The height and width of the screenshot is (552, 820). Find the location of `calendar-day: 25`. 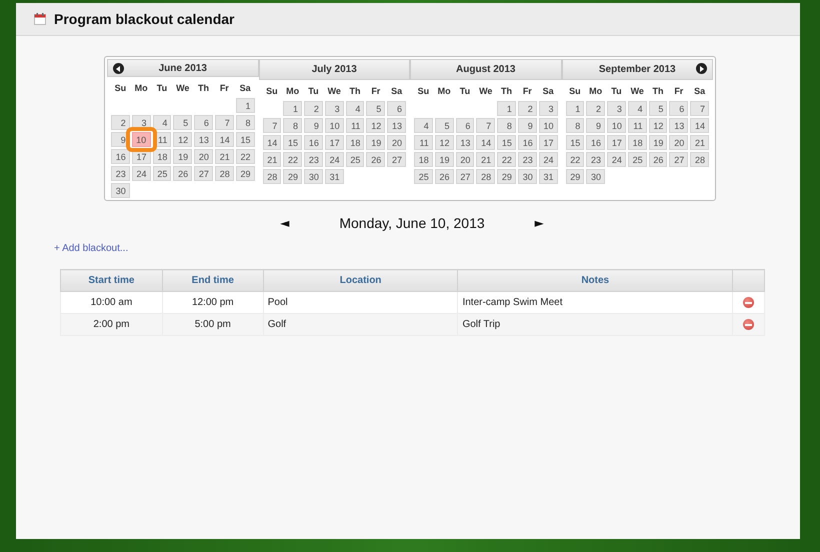

calendar-day: 25 is located at coordinates (162, 173).